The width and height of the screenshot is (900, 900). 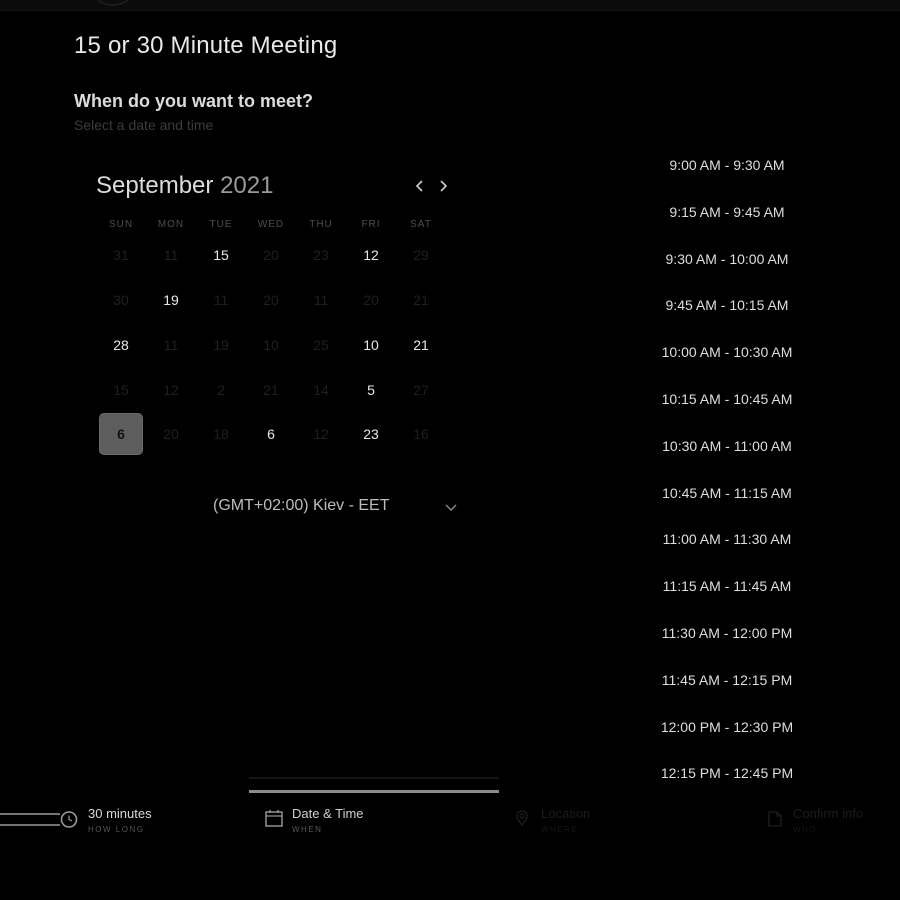 What do you see at coordinates (171, 224) in the screenshot?
I see `weekday-label: MON` at bounding box center [171, 224].